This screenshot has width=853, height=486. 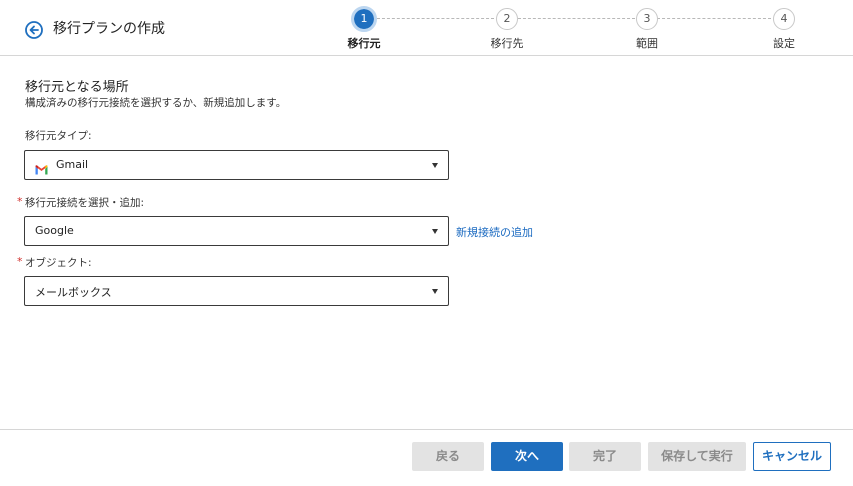 What do you see at coordinates (72, 164) in the screenshot?
I see `source-type-value: Gmail` at bounding box center [72, 164].